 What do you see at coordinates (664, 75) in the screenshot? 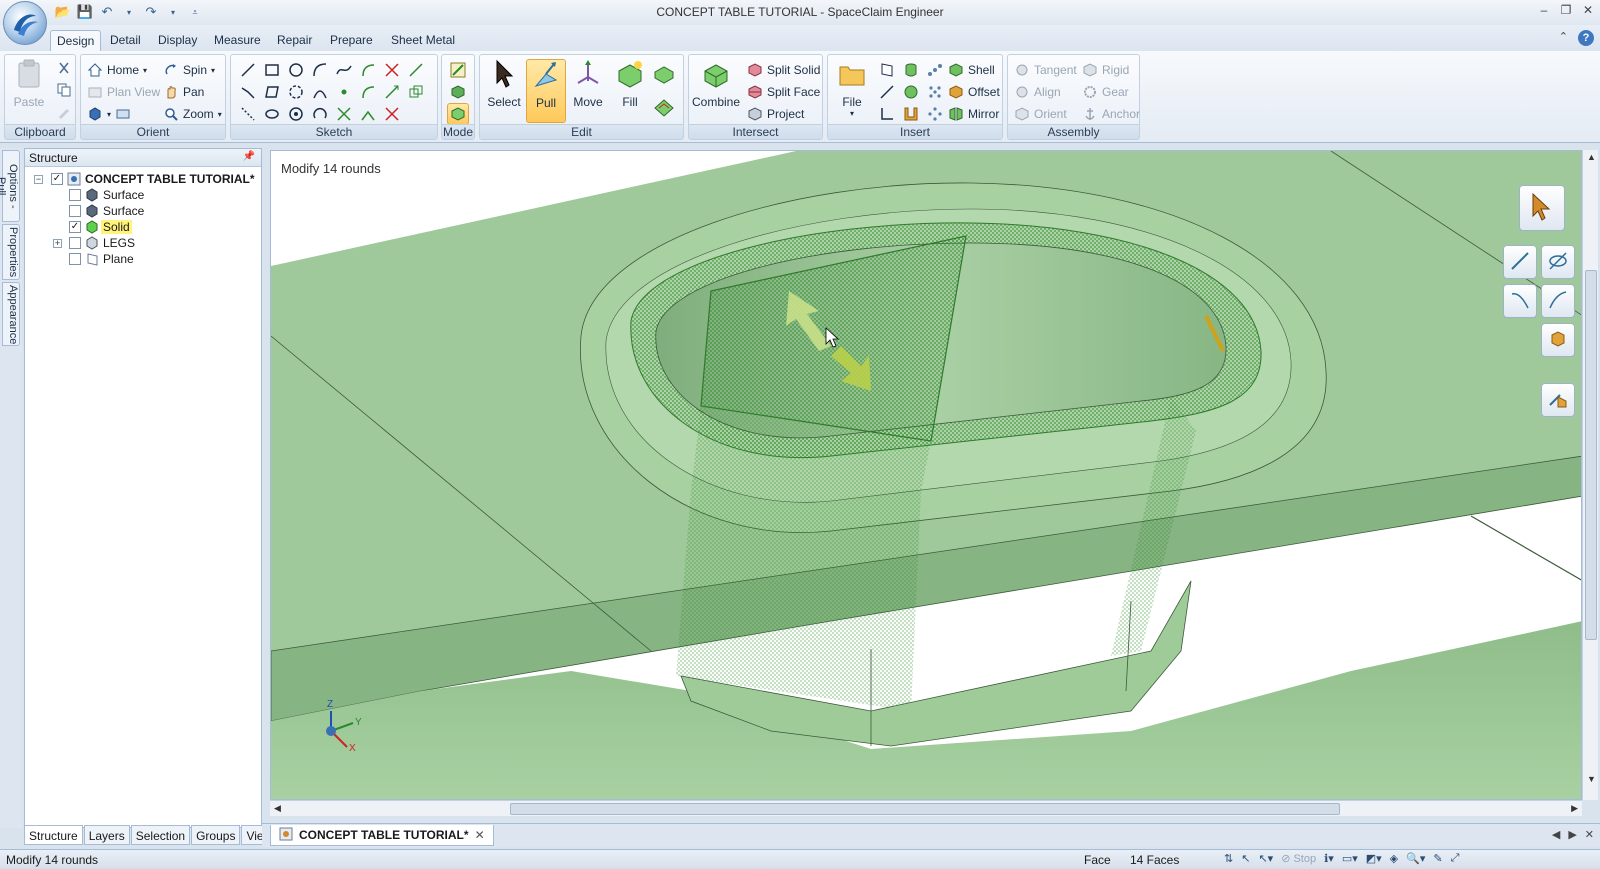
I see `replace-icon` at bounding box center [664, 75].